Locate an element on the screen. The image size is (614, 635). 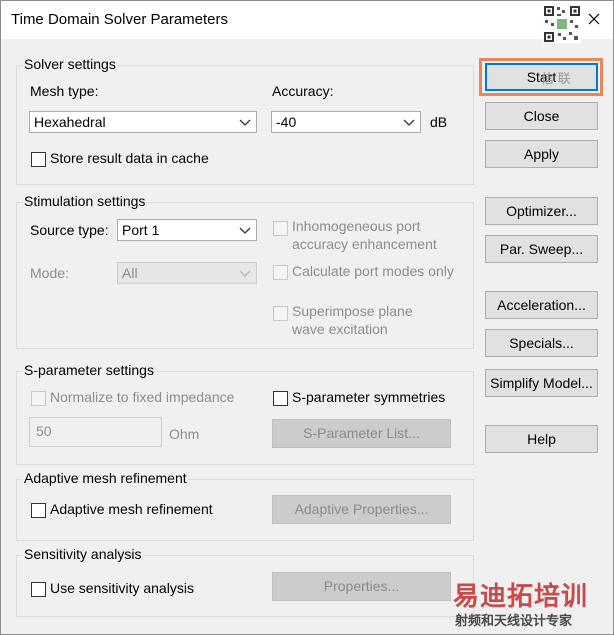
mesh-type-select: Hexahedral is located at coordinates (143, 122).